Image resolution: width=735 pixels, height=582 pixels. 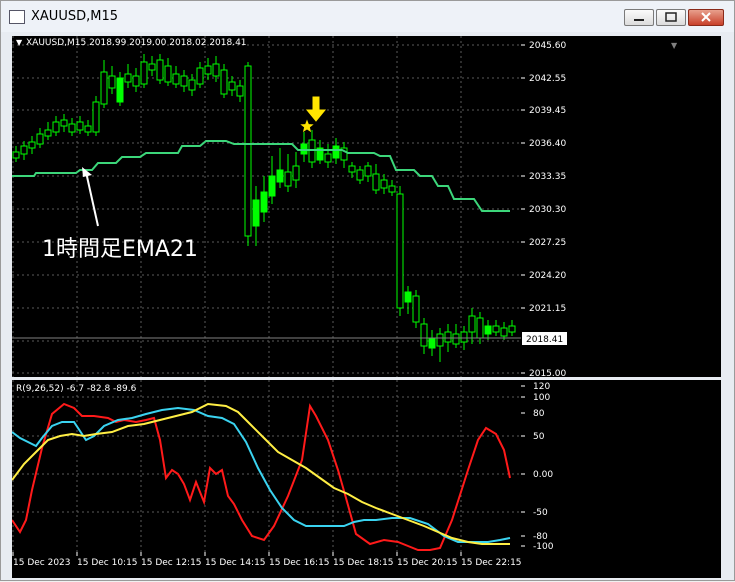 I want to click on scale-shift-marker: ▼, so click(x=674, y=45).